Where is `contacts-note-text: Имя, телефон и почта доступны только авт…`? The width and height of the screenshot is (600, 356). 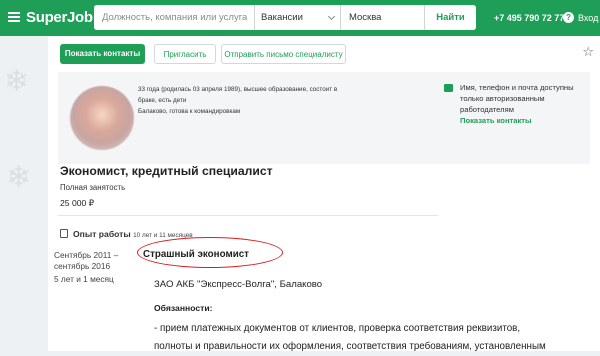
contacts-note-text: Имя, телефон и почта доступны только авт… is located at coordinates (517, 98).